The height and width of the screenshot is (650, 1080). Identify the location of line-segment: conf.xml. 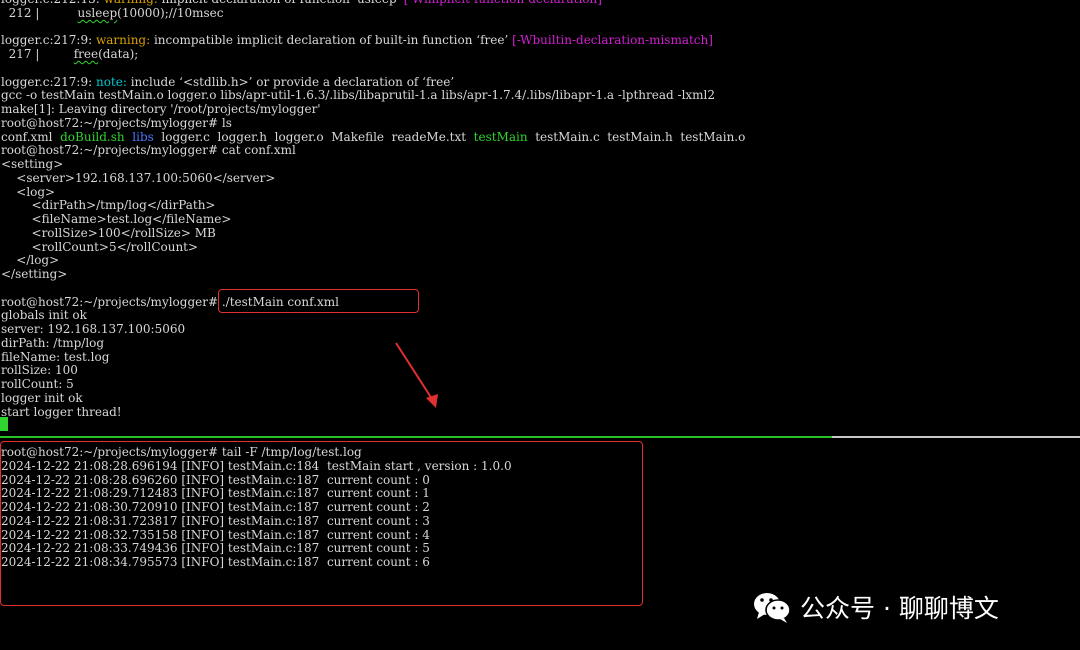
(31, 136).